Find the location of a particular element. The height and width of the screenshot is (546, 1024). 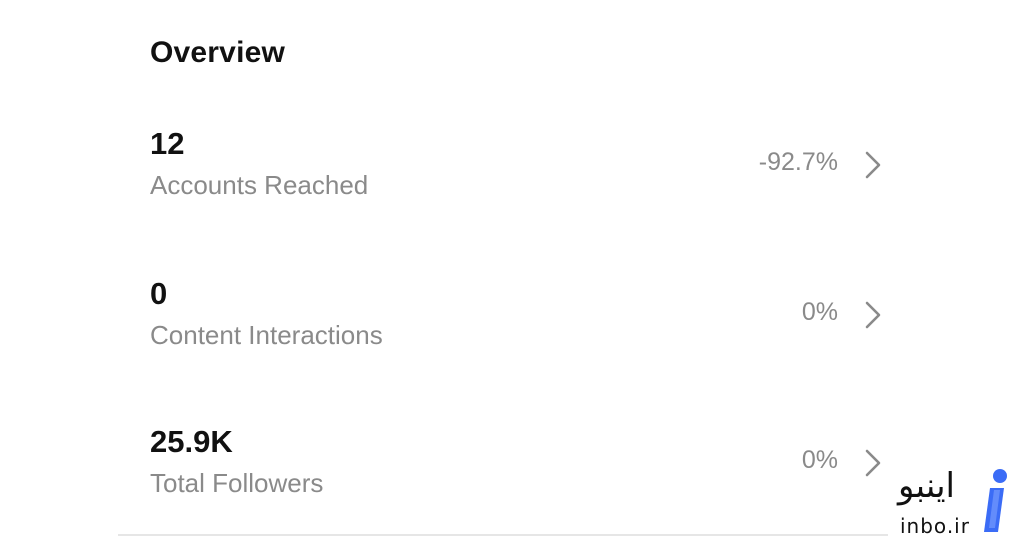

metric-value: 0 is located at coordinates (159, 293).